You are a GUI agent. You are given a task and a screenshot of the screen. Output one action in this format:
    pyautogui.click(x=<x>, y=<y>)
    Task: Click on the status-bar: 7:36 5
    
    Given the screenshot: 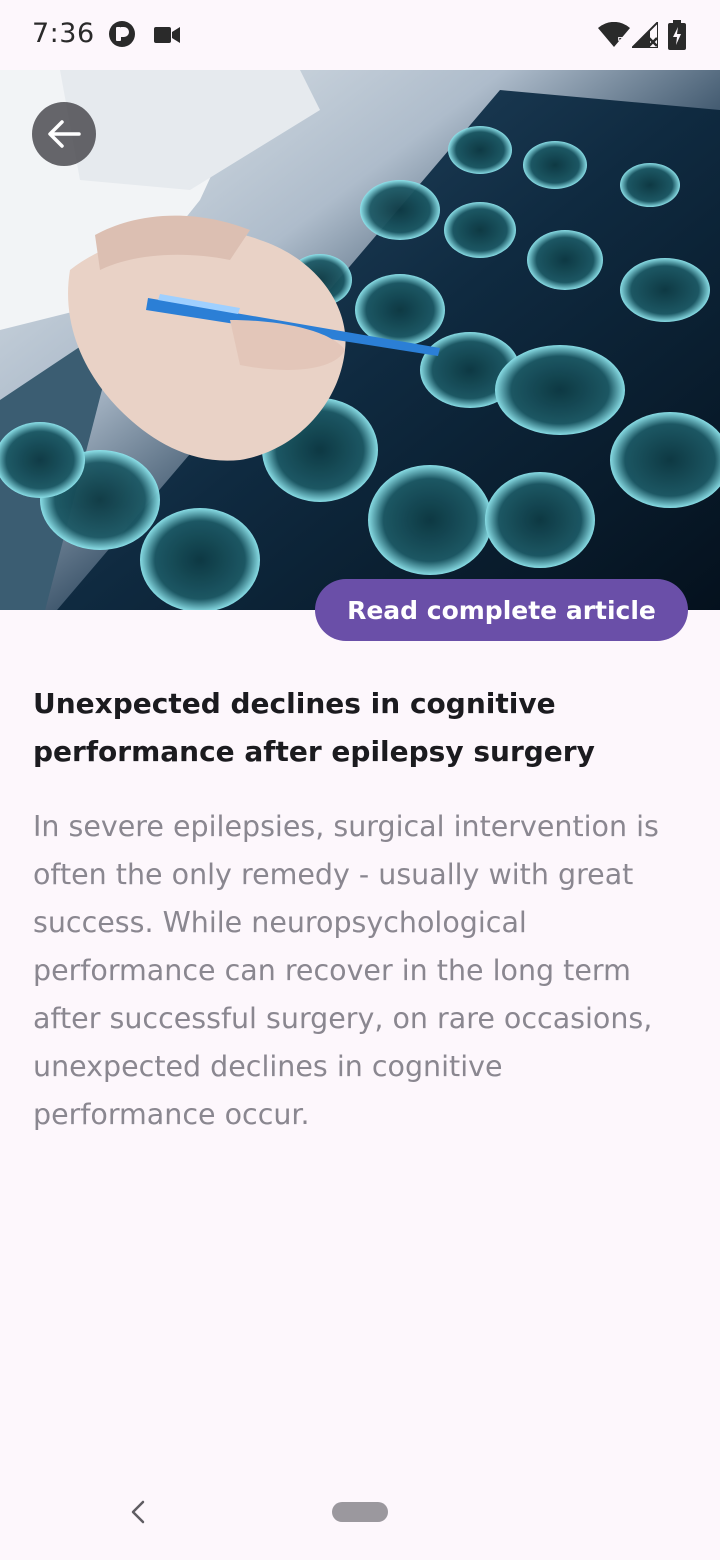 What is the action you would take?
    pyautogui.click(x=360, y=35)
    